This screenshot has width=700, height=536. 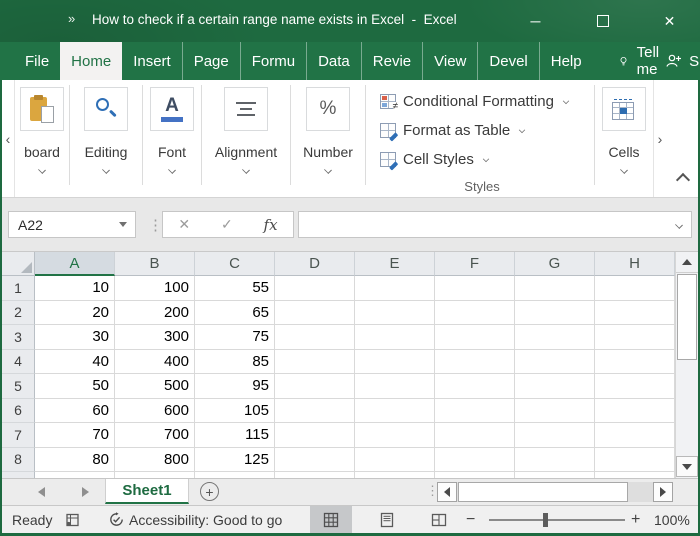 I want to click on number-group-button: % Number, so click(x=328, y=138).